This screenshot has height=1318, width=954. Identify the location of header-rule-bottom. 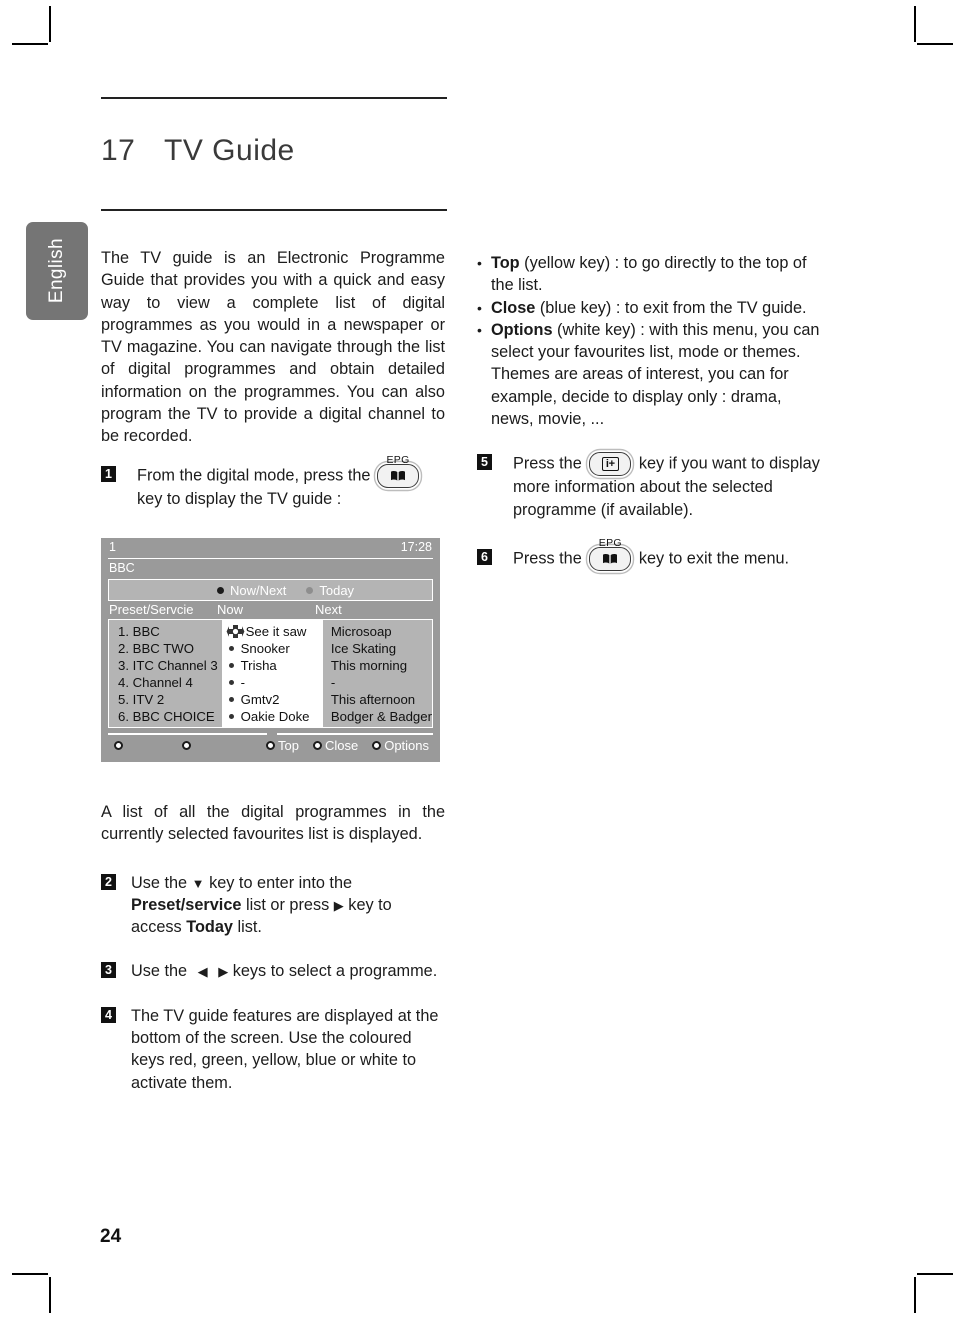
(274, 210).